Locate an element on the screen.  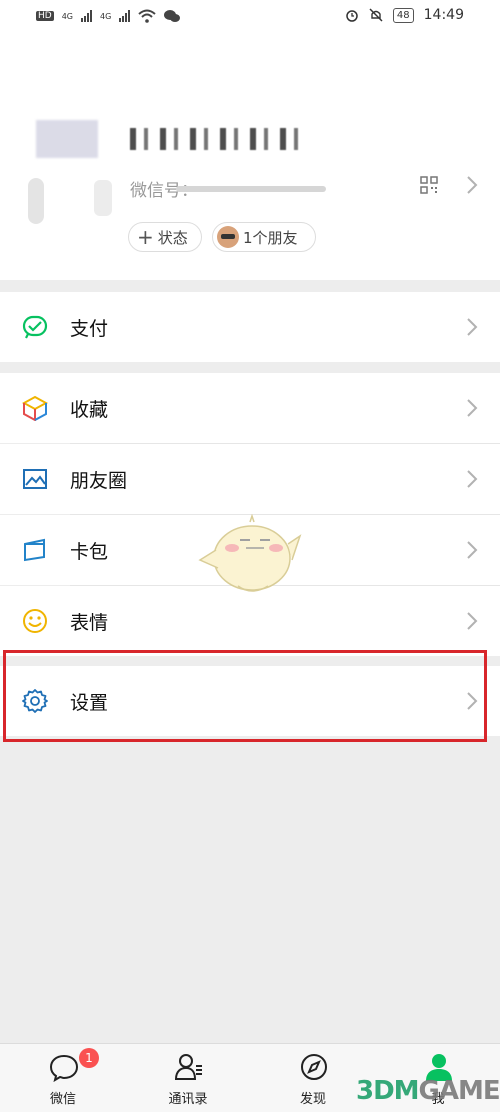
tab-contacts: 通讯录 is located at coordinates (188, 1078).